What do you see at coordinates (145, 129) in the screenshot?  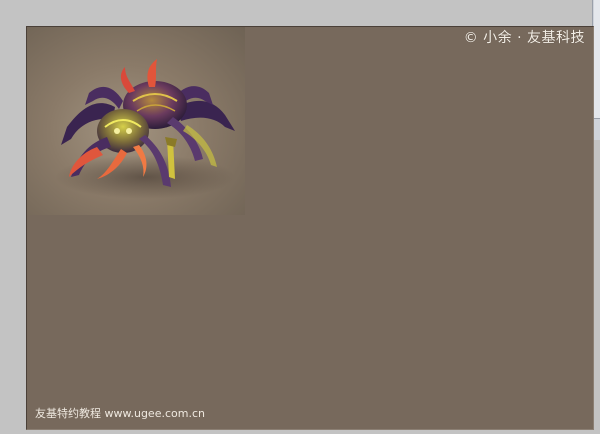 I see `spider-illustration-icon` at bounding box center [145, 129].